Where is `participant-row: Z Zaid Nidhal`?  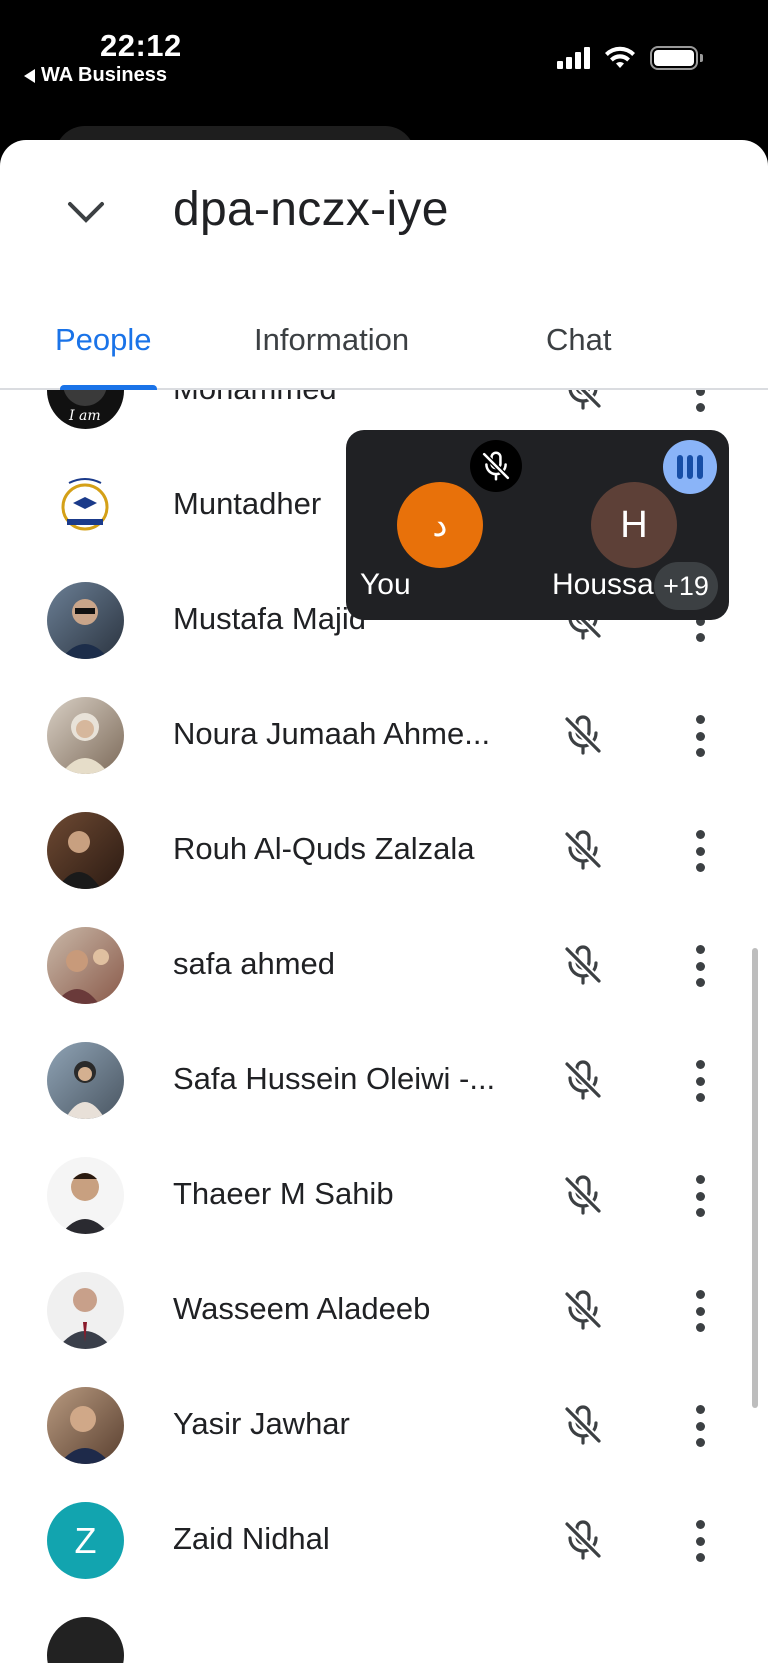 participant-row: Z Zaid Nidhal is located at coordinates (384, 1540).